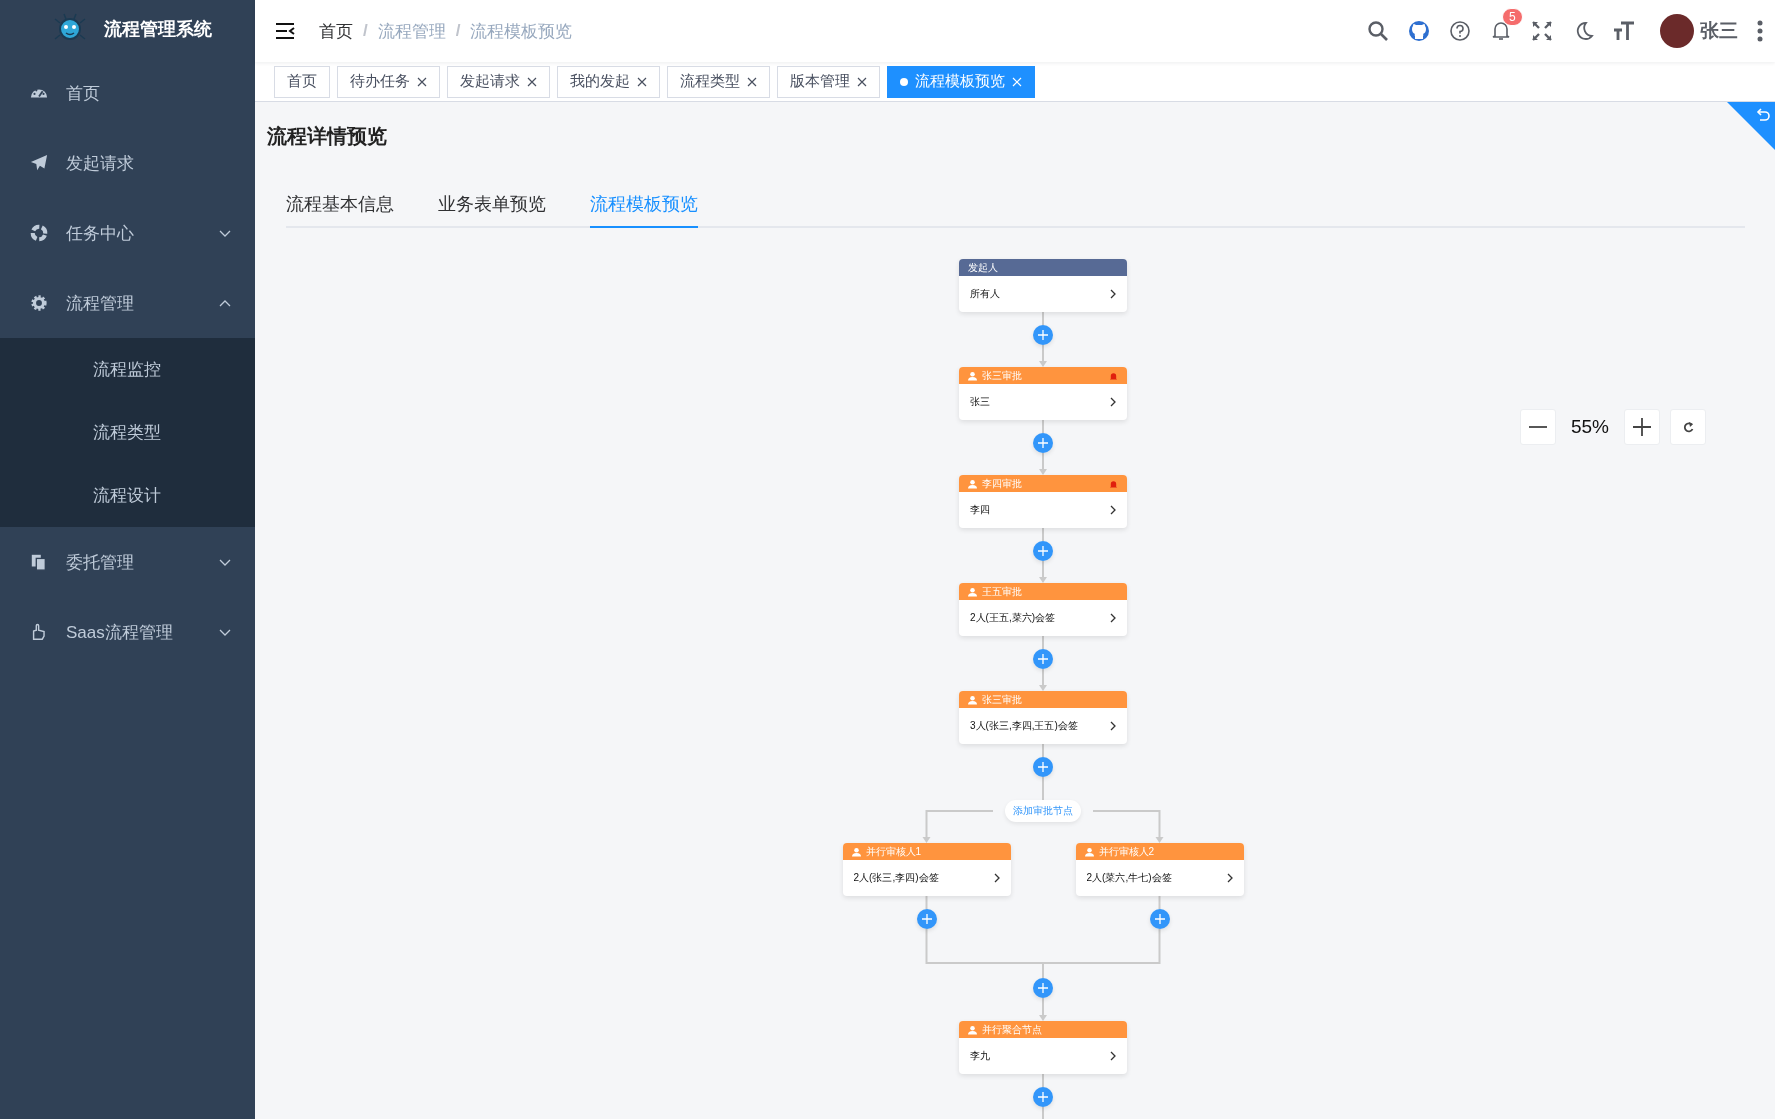 This screenshot has height=1119, width=1775. What do you see at coordinates (1460, 31) in the screenshot?
I see `help-icon` at bounding box center [1460, 31].